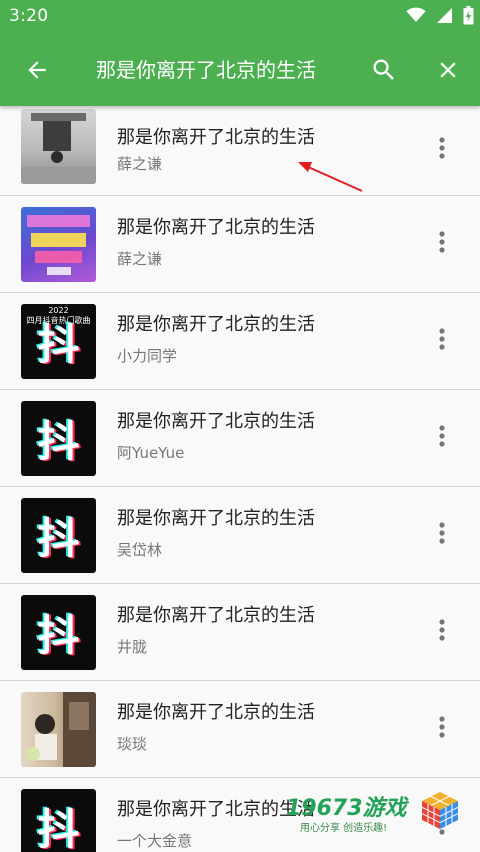  I want to click on battery-icon, so click(468, 17).